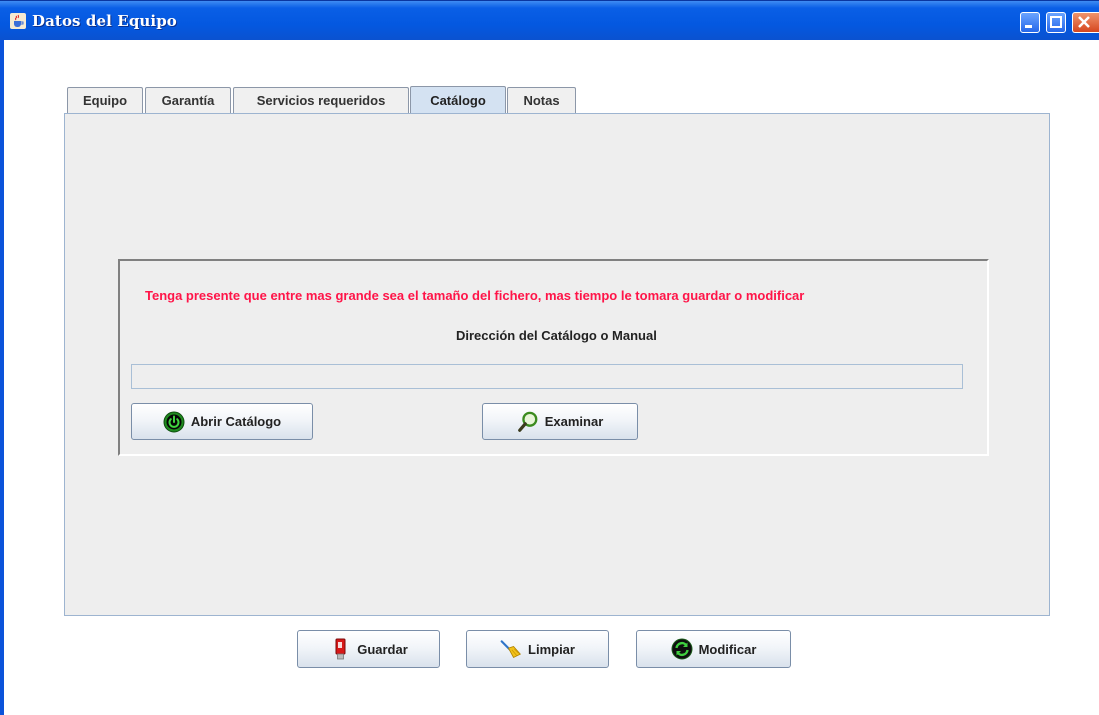  I want to click on java-cup-icon, so click(18, 21).